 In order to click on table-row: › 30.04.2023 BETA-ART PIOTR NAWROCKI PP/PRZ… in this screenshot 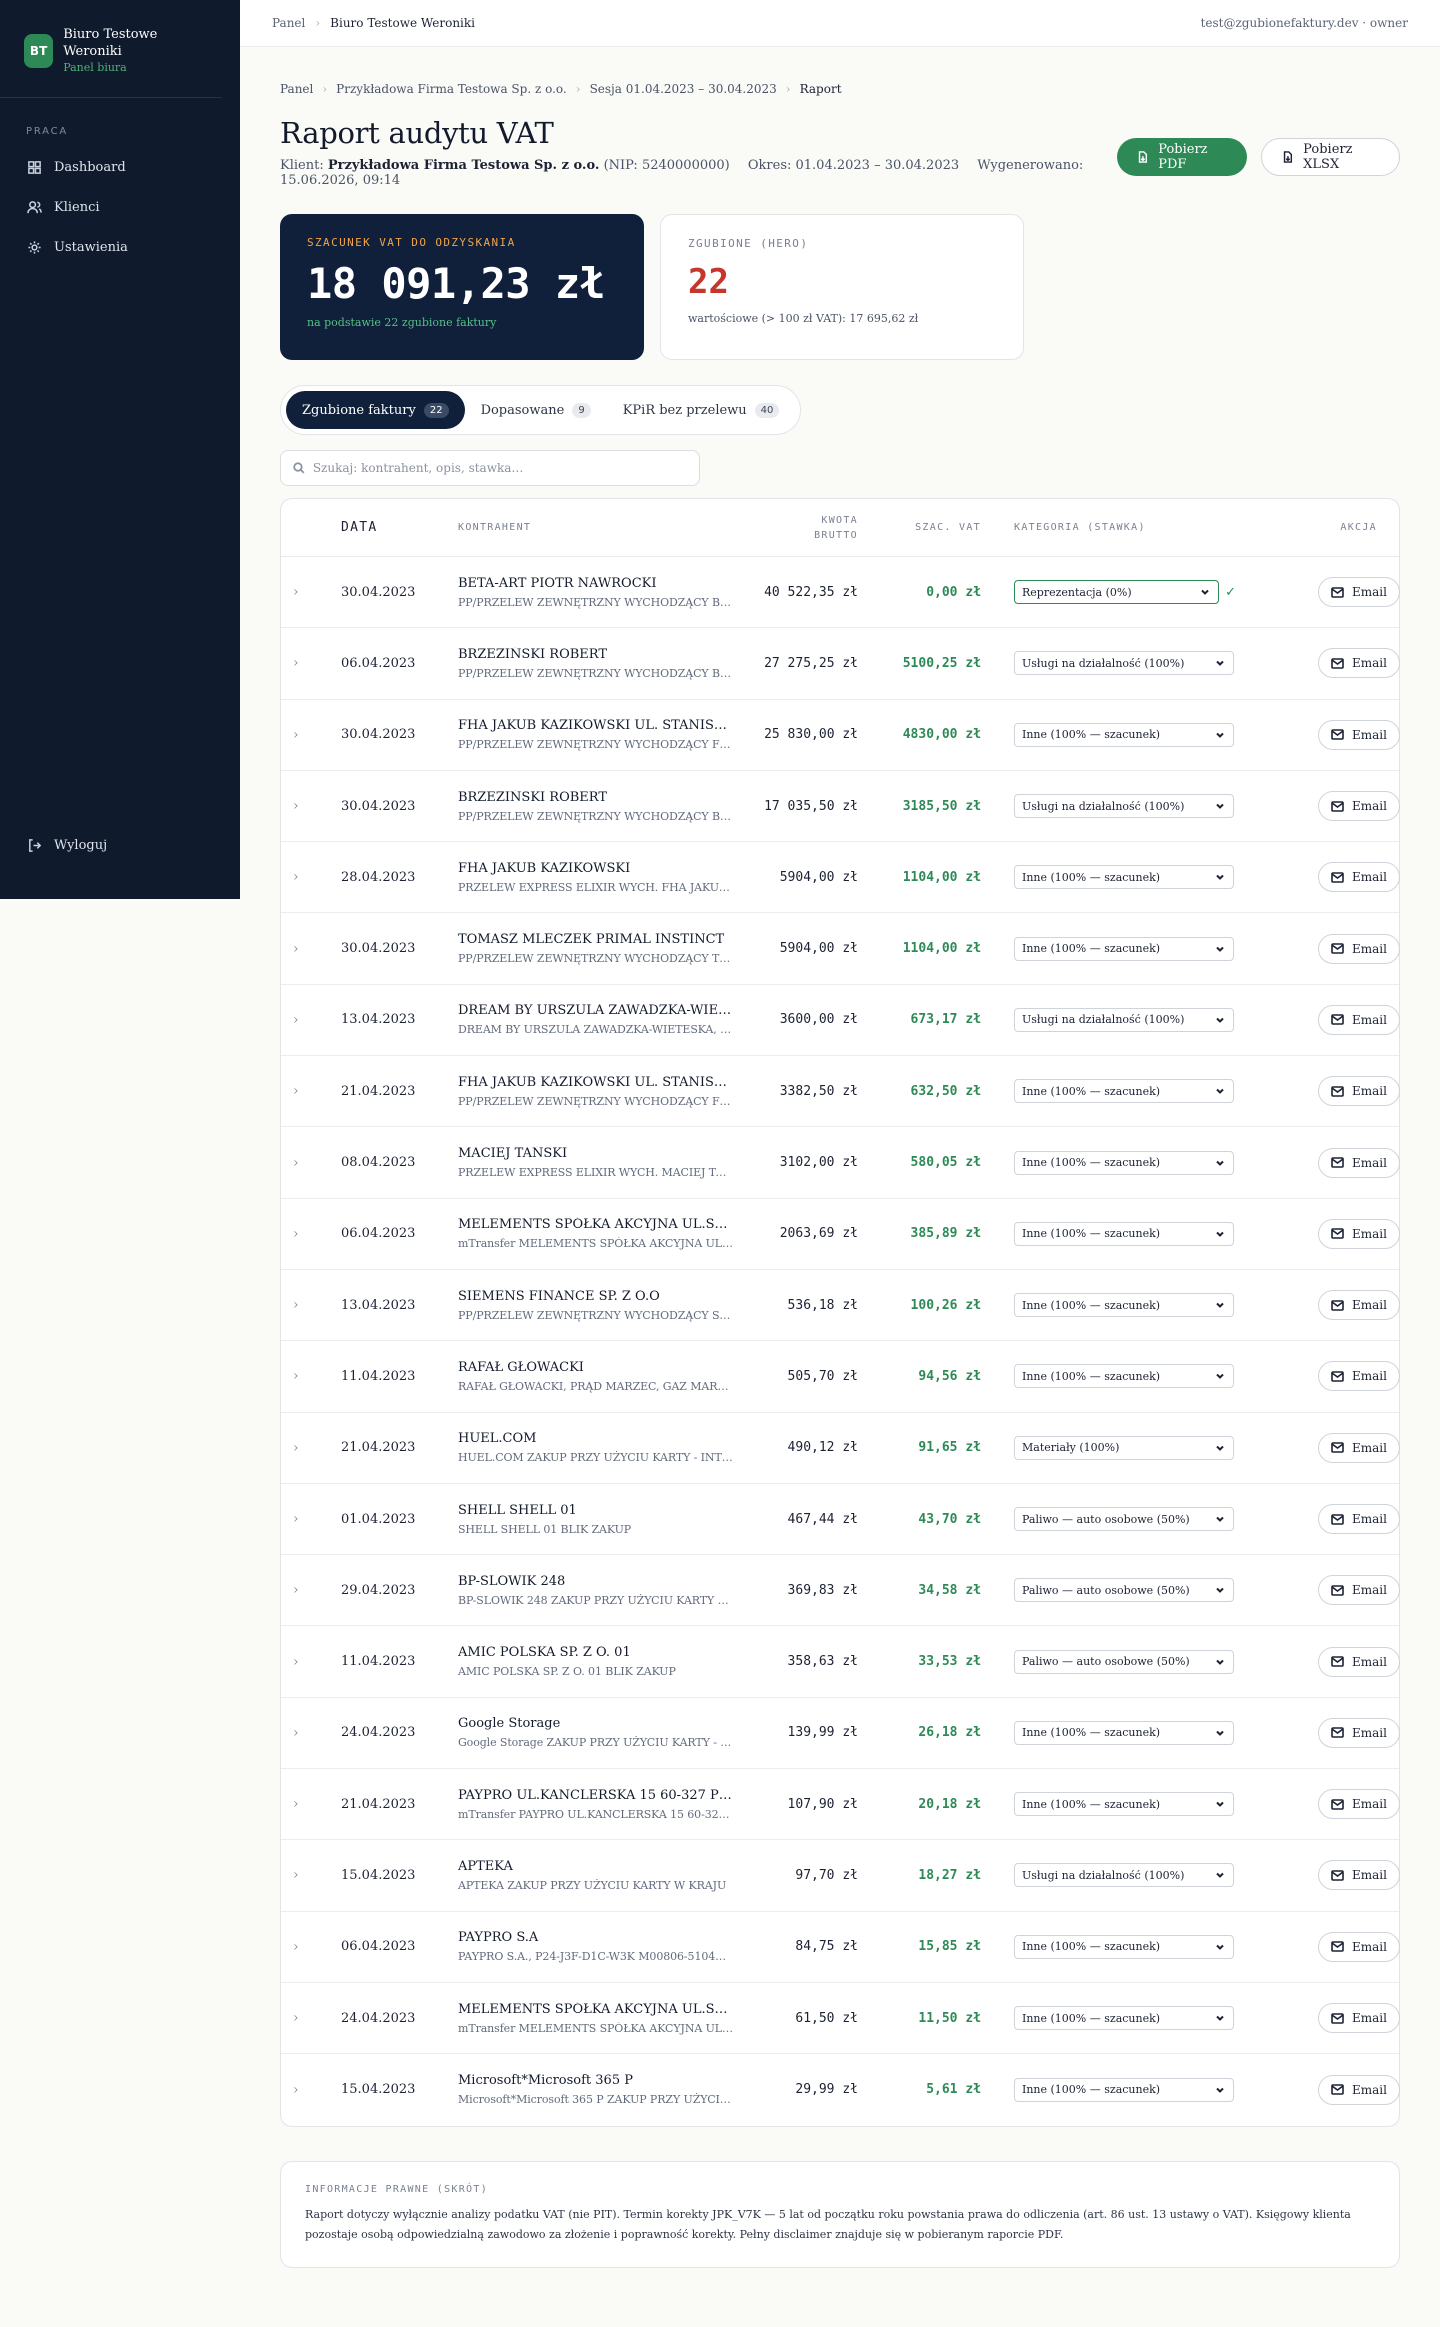, I will do `click(840, 593)`.